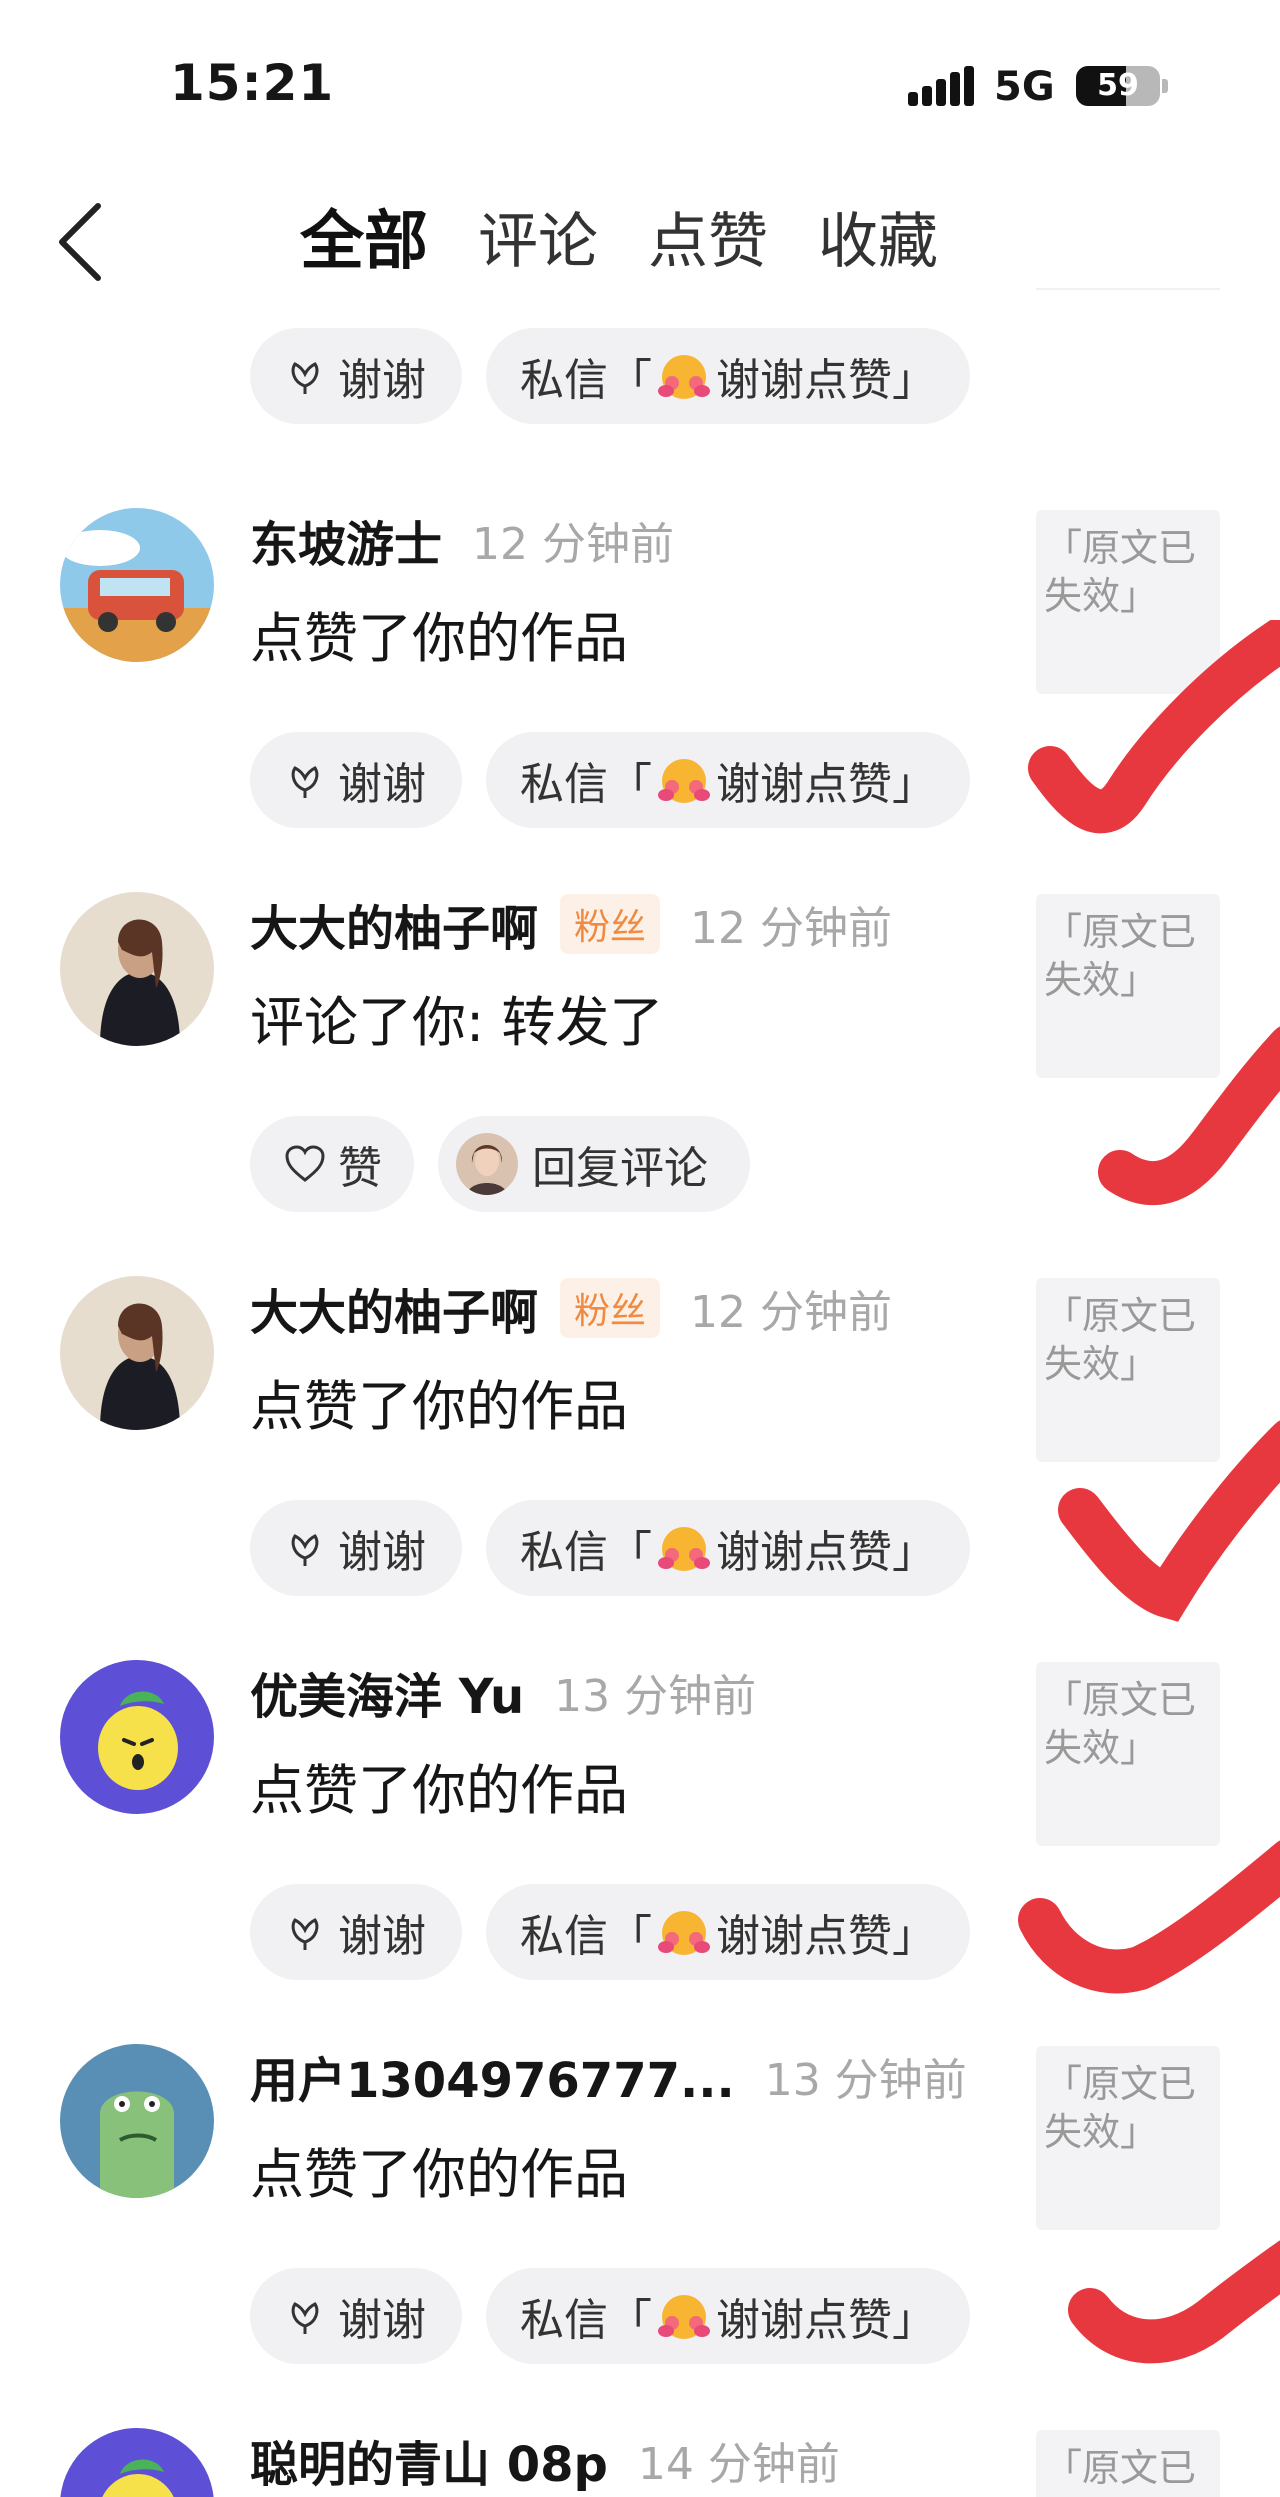  Describe the element at coordinates (462, 540) in the screenshot. I see `name-line: 东坡游士 12 分钟前` at that location.